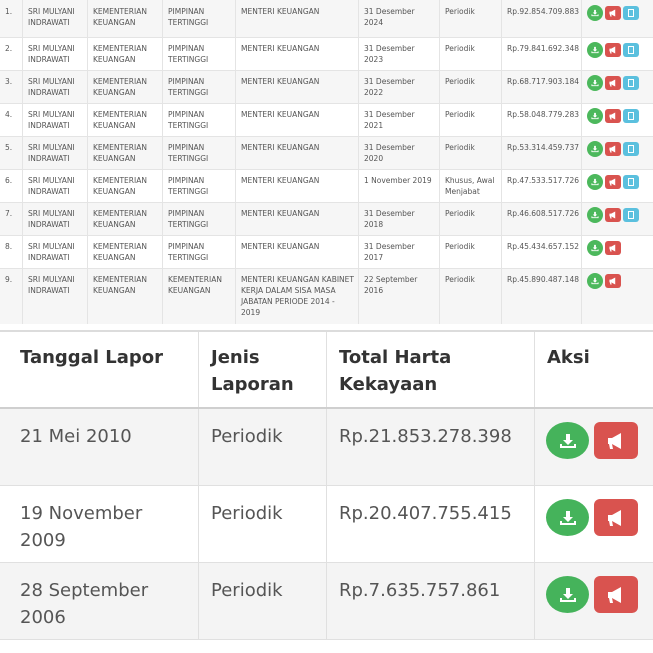 The image size is (653, 653). Describe the element at coordinates (11, 120) in the screenshot. I see `row-number: 4.` at that location.